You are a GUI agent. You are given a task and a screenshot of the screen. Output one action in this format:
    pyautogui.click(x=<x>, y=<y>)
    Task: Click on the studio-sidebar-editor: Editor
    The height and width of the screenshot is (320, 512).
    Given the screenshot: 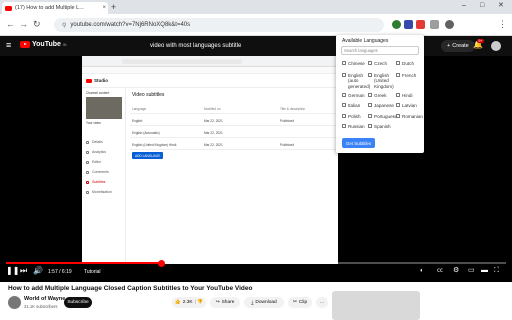 What is the action you would take?
    pyautogui.click(x=93, y=162)
    